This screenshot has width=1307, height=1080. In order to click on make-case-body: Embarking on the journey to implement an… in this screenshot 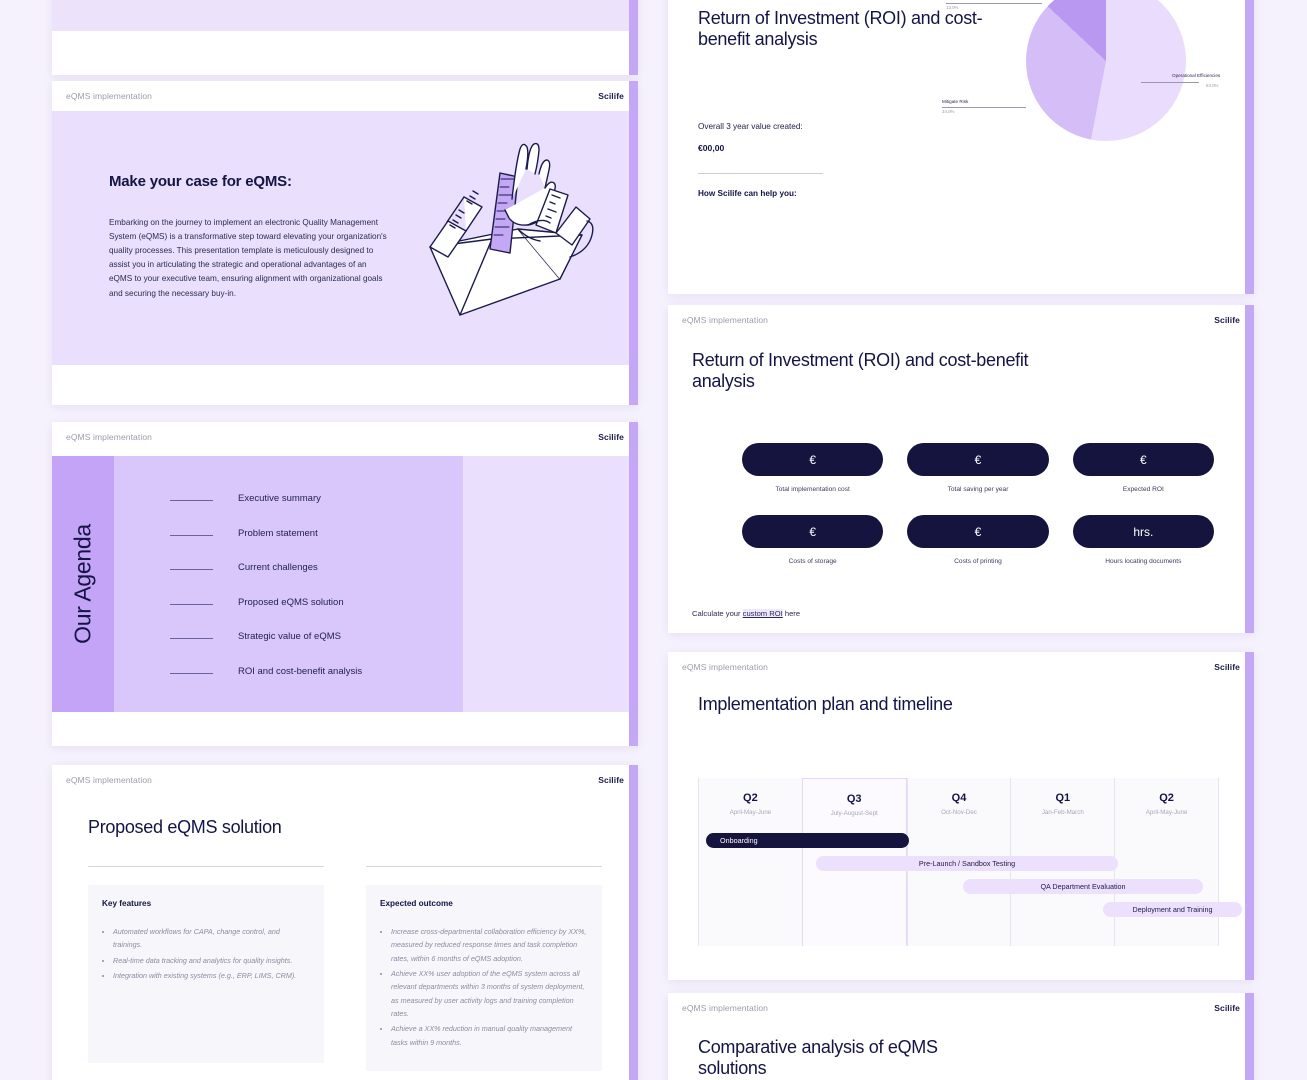, I will do `click(248, 258)`.